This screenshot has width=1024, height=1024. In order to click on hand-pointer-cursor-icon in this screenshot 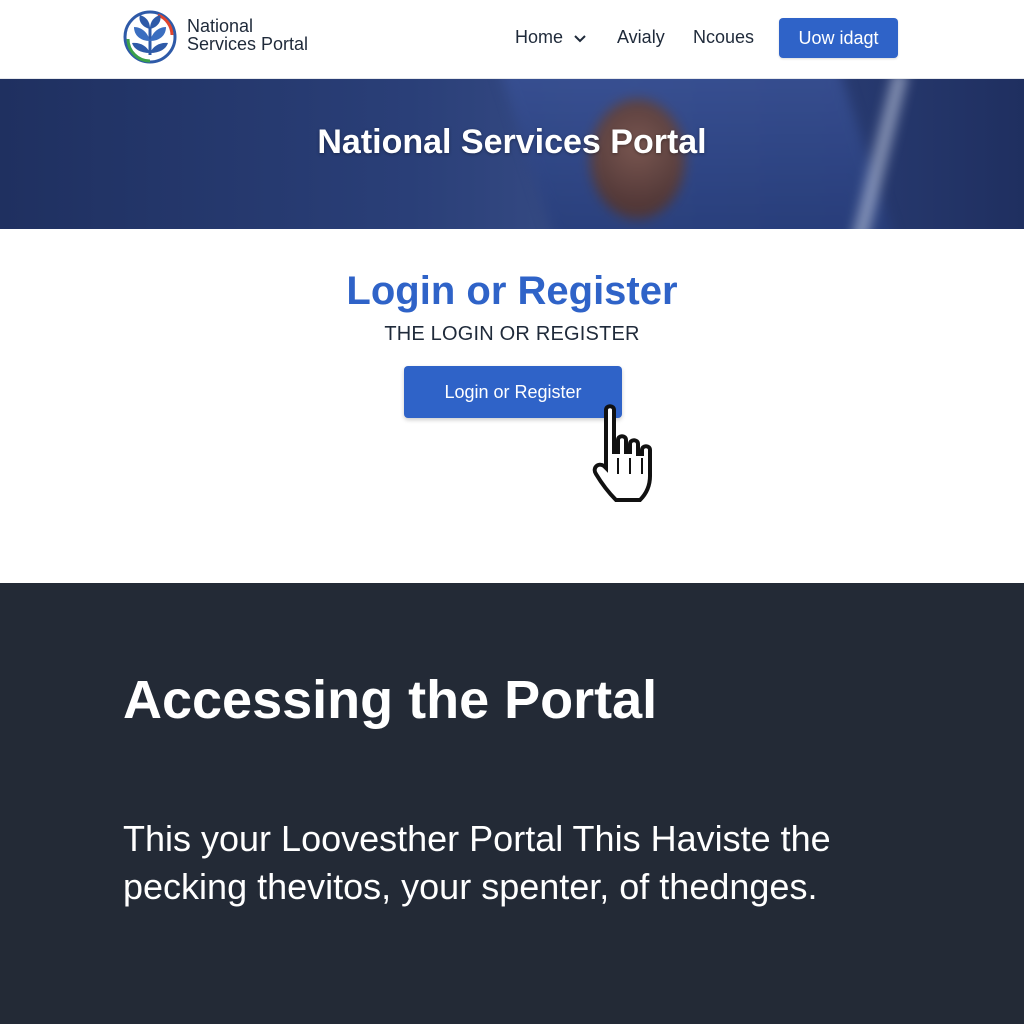, I will do `click(622, 453)`.